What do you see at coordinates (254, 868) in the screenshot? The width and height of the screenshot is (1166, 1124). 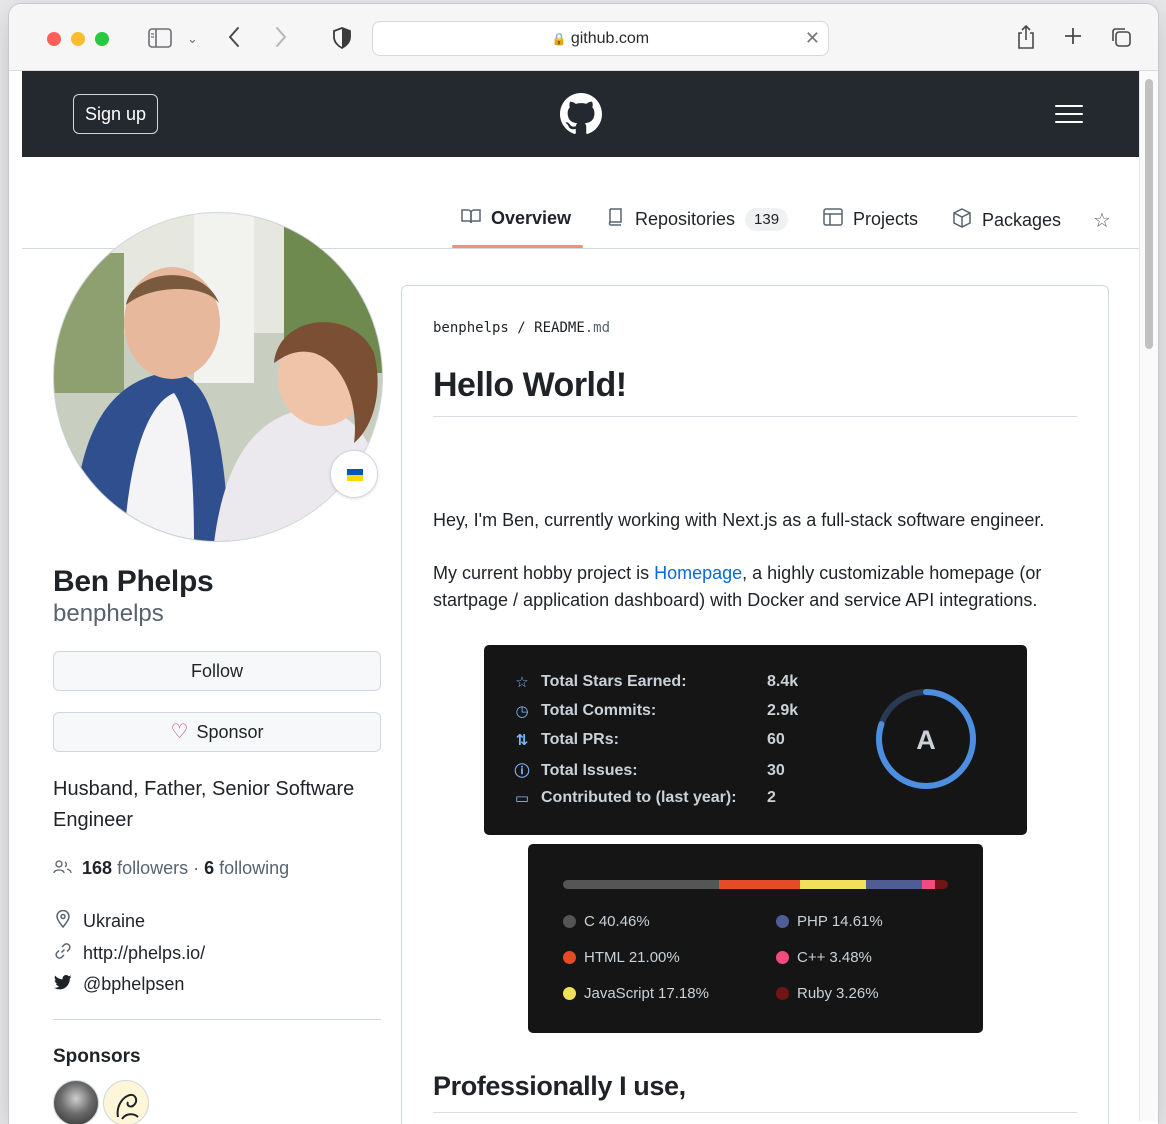 I see `following-label: following` at bounding box center [254, 868].